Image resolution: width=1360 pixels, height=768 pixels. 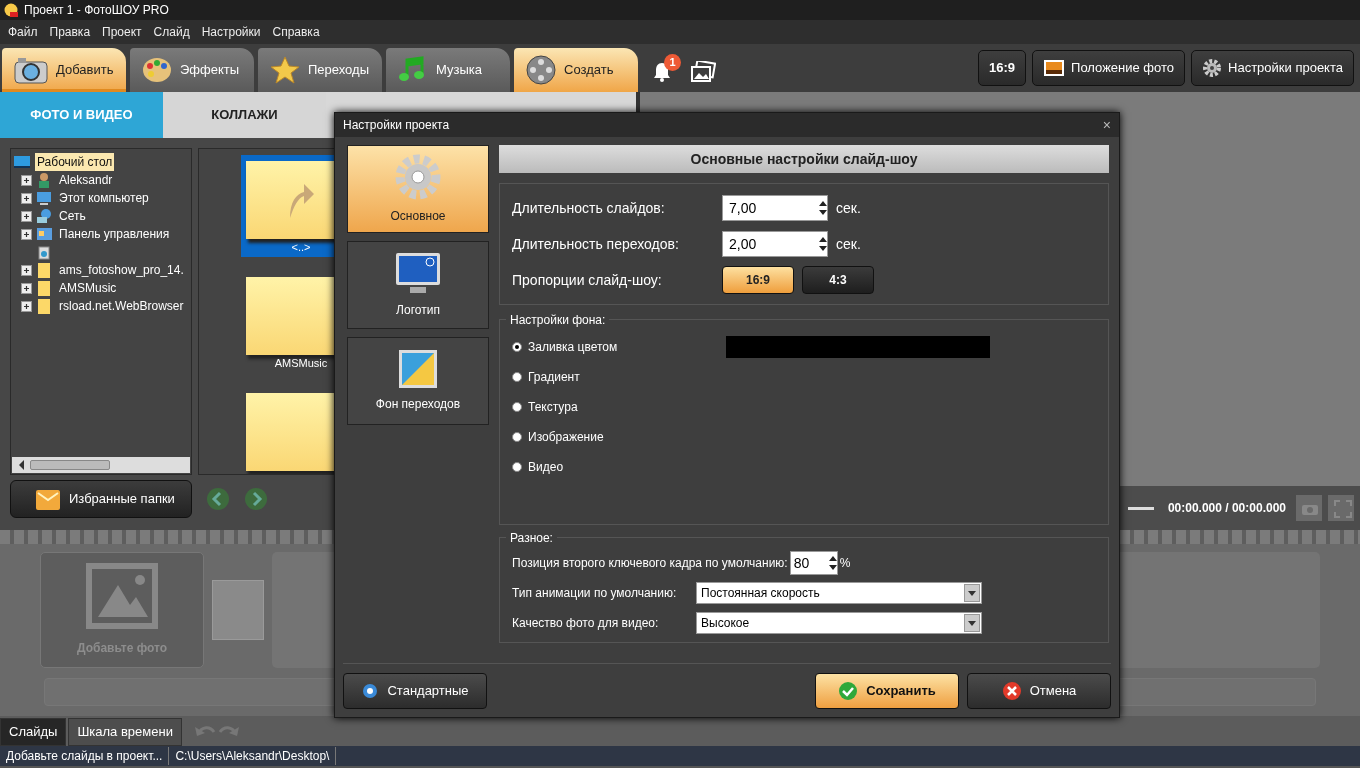 What do you see at coordinates (256, 499) in the screenshot?
I see `forward-icon` at bounding box center [256, 499].